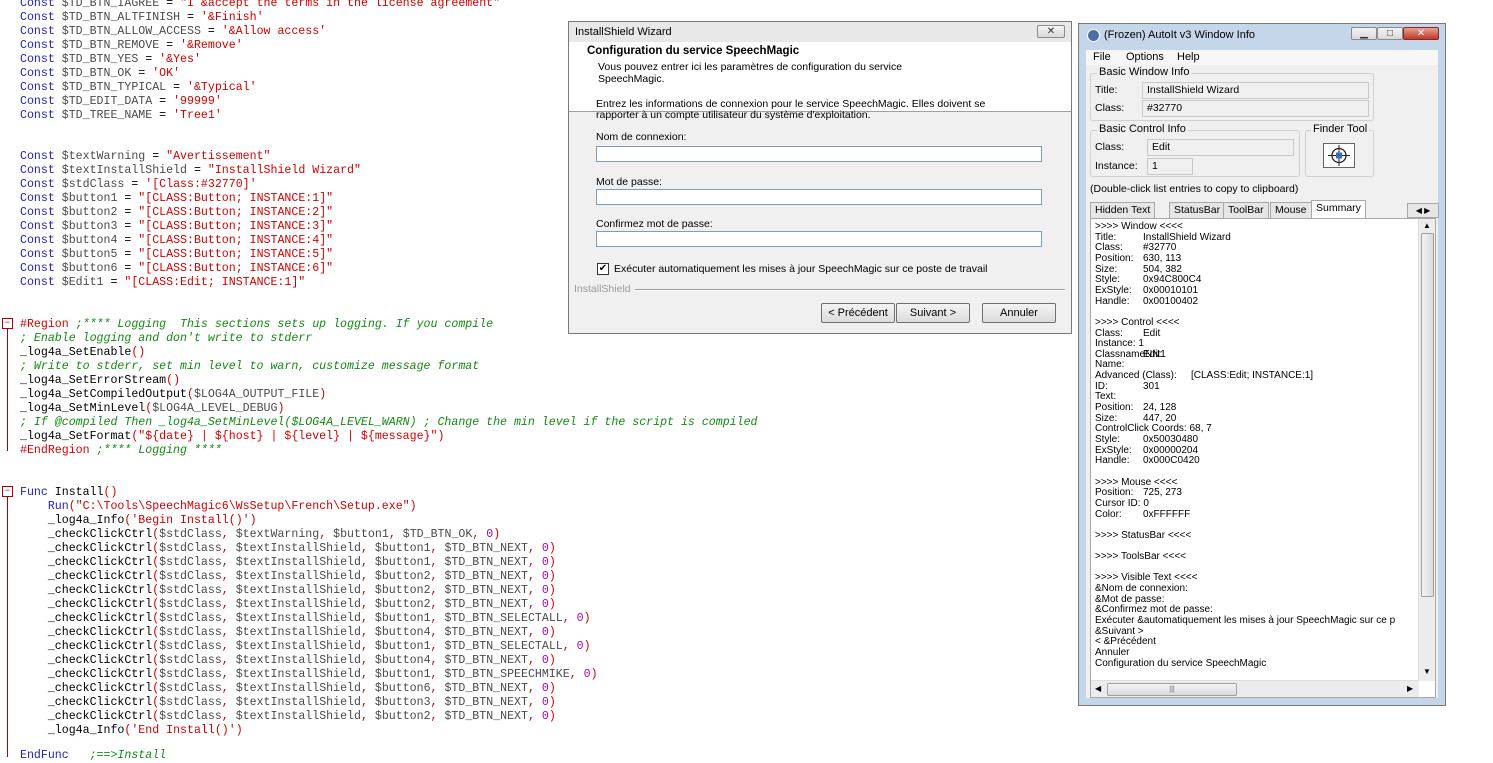 The image size is (1493, 763). I want to click on tab-toolbar: ToolBar, so click(1246, 210).